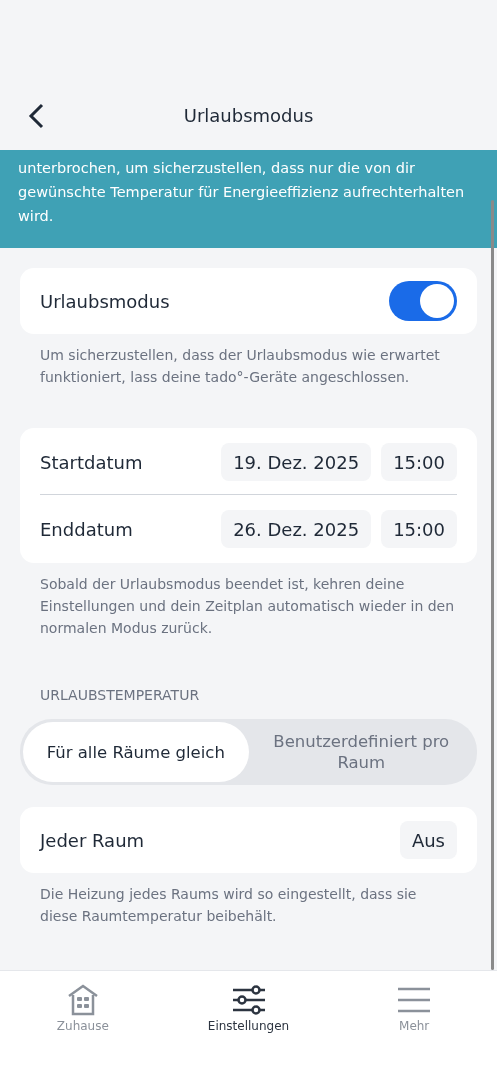 The image size is (497, 1080). Describe the element at coordinates (36, 116) in the screenshot. I see `back-button` at that location.